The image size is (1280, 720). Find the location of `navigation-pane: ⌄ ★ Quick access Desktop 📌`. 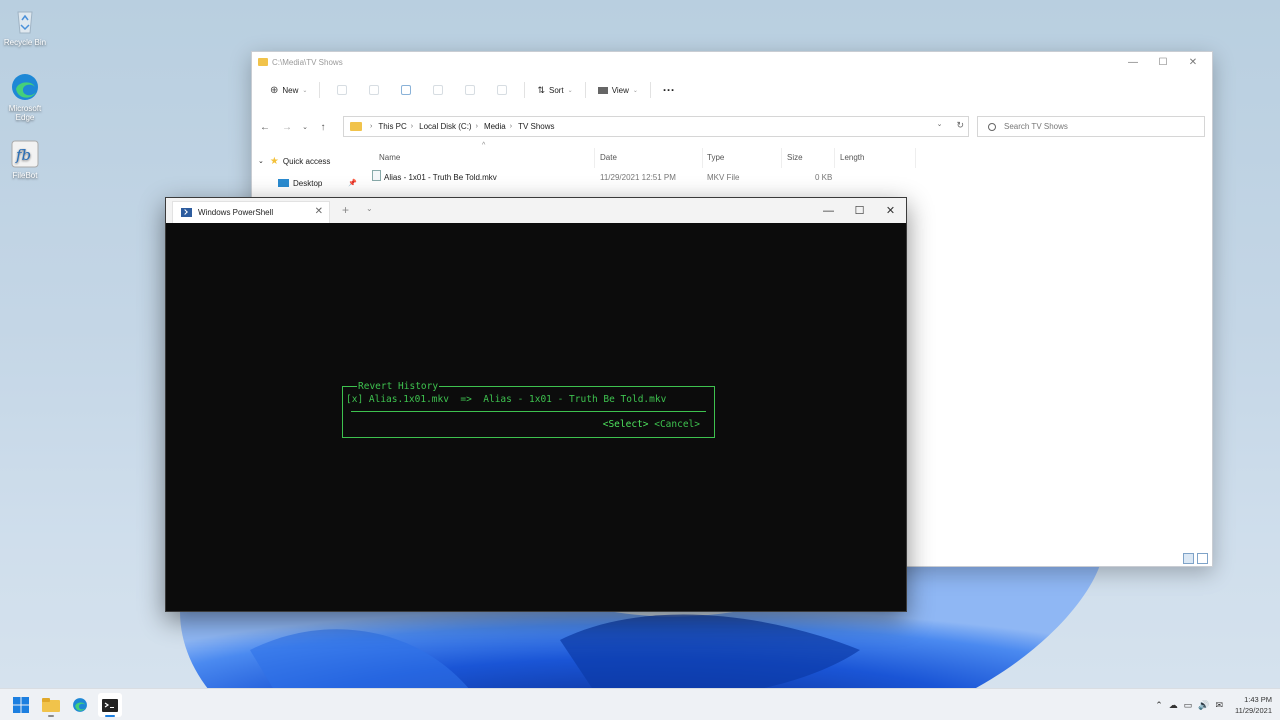

navigation-pane: ⌄ ★ Quick access Desktop 📌 is located at coordinates (307, 172).